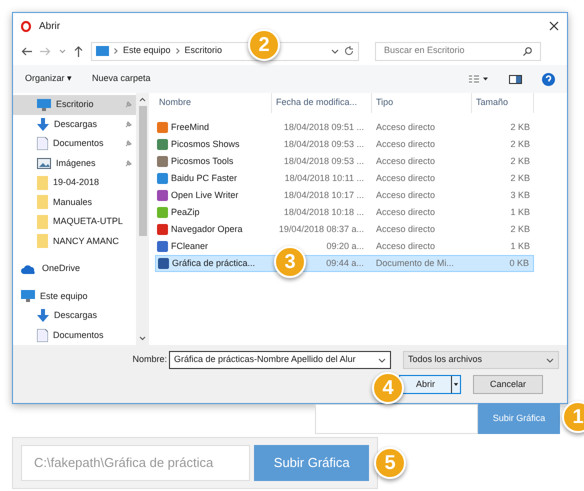  What do you see at coordinates (190, 127) in the screenshot?
I see `file-name: FreeMind` at bounding box center [190, 127].